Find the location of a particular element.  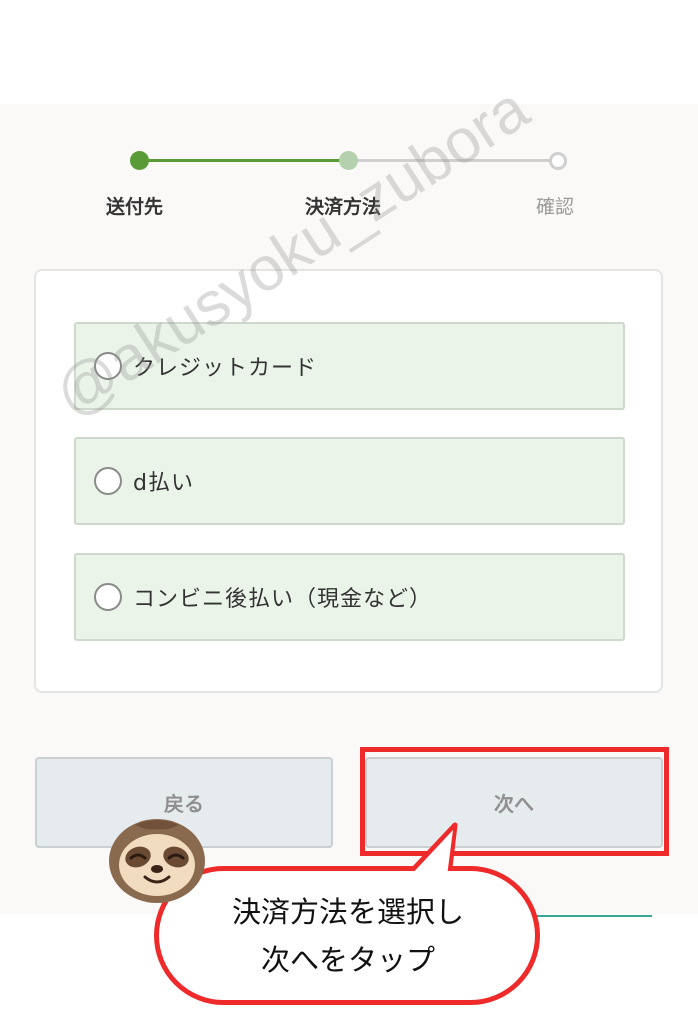

step-label-payment: 決済方法 is located at coordinates (343, 207).